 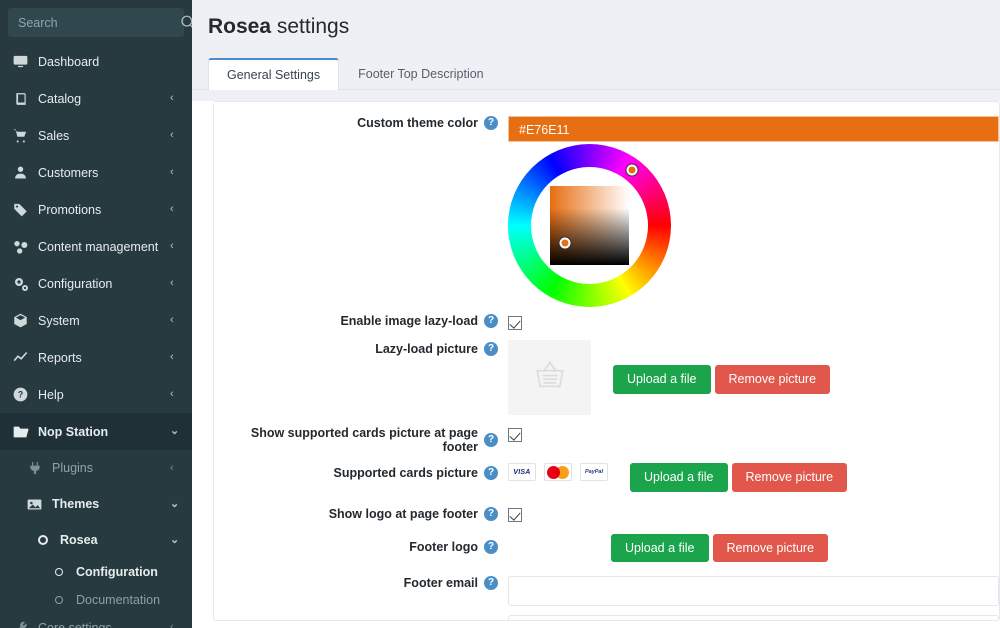 I want to click on page-title-bold: Rosea, so click(x=240, y=26).